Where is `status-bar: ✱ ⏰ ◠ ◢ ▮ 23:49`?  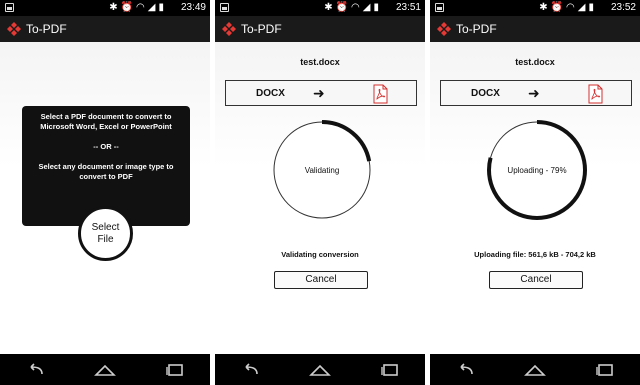
status-bar: ✱ ⏰ ◠ ◢ ▮ 23:49 is located at coordinates (105, 8).